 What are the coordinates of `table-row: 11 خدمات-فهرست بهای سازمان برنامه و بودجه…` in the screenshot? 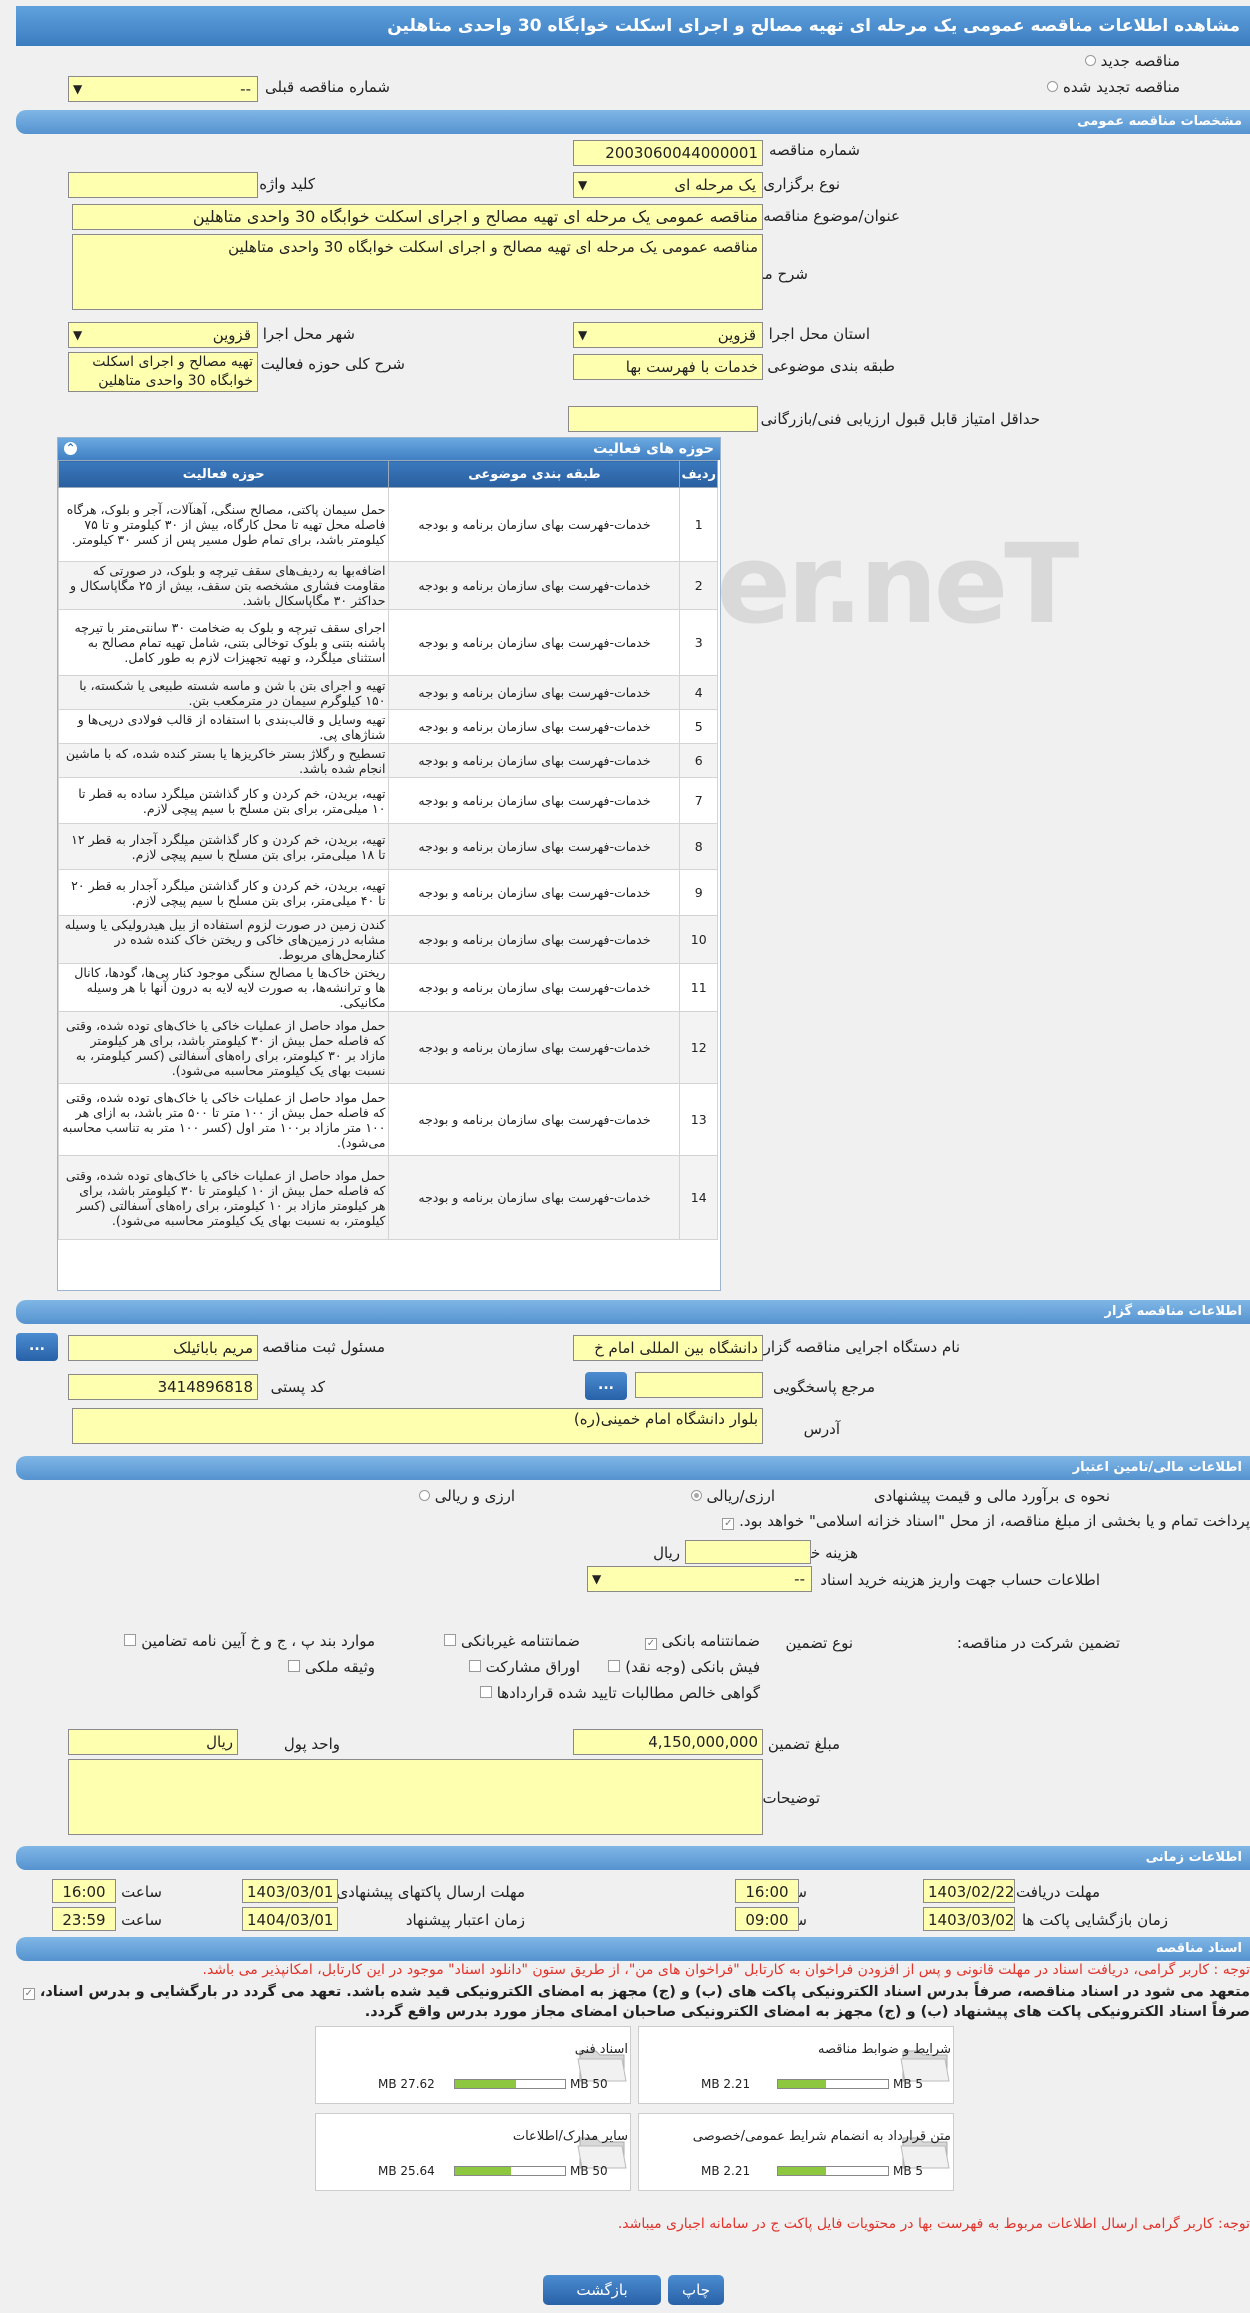 It's located at (388, 987).